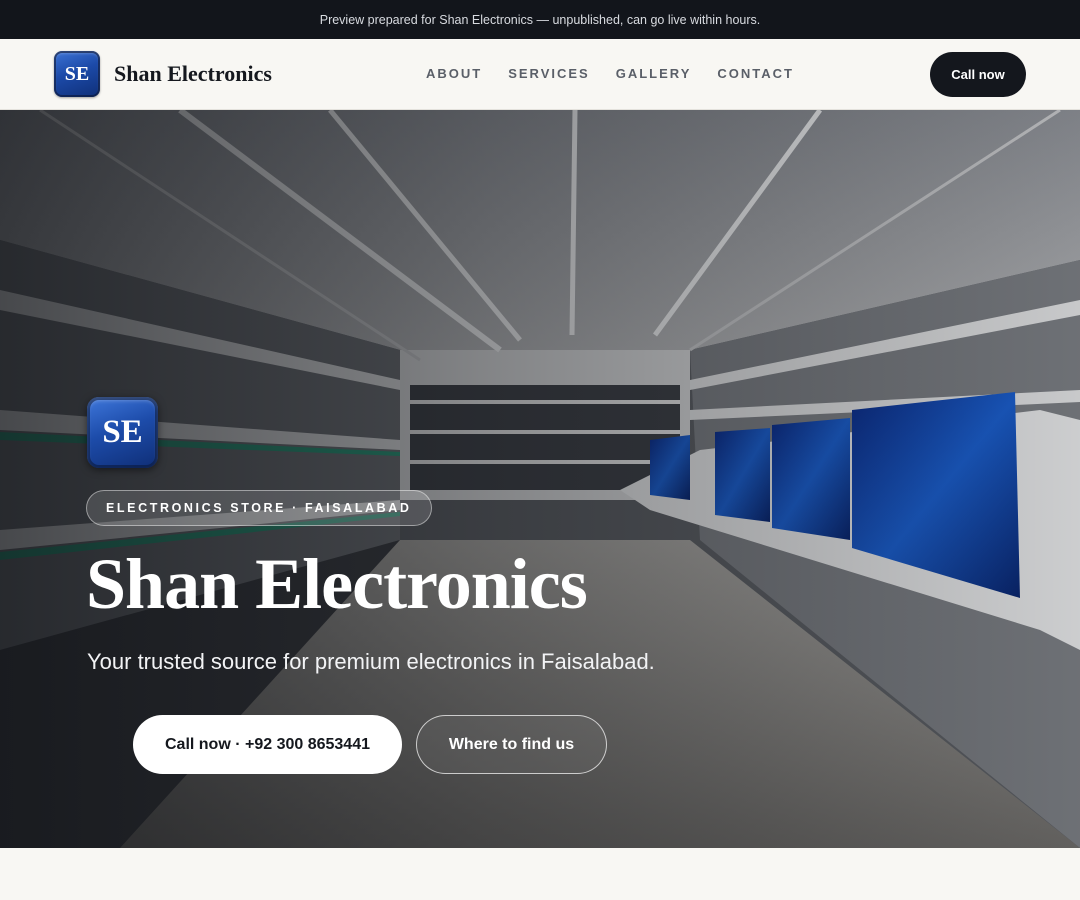 This screenshot has height=900, width=1080. Describe the element at coordinates (549, 74) in the screenshot. I see `nav-link-services: SERVICES` at that location.